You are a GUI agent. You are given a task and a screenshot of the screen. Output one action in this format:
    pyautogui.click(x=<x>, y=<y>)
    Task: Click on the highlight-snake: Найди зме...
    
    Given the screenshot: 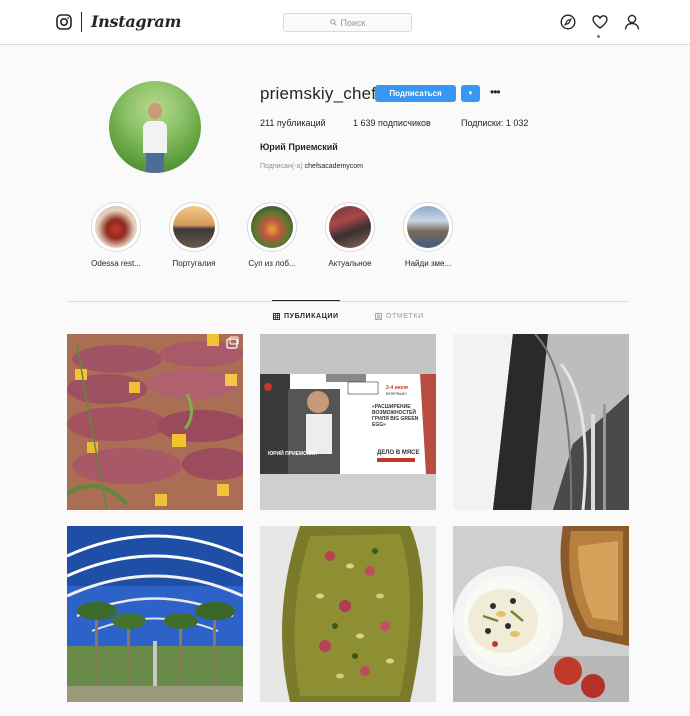 What is the action you would take?
    pyautogui.click(x=428, y=235)
    